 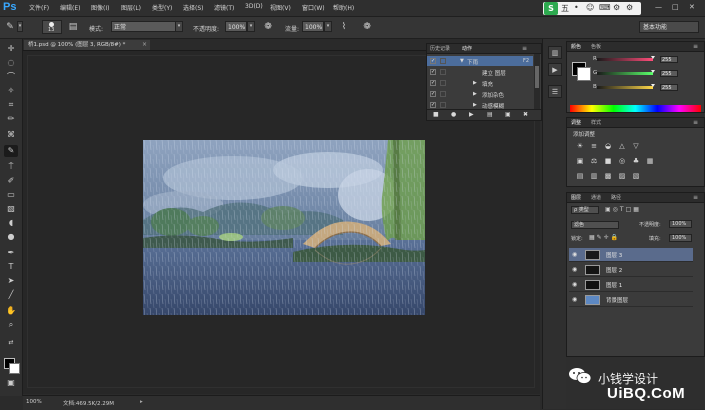 I want to click on stamp-tool-icon: ⍑, so click(x=11, y=167).